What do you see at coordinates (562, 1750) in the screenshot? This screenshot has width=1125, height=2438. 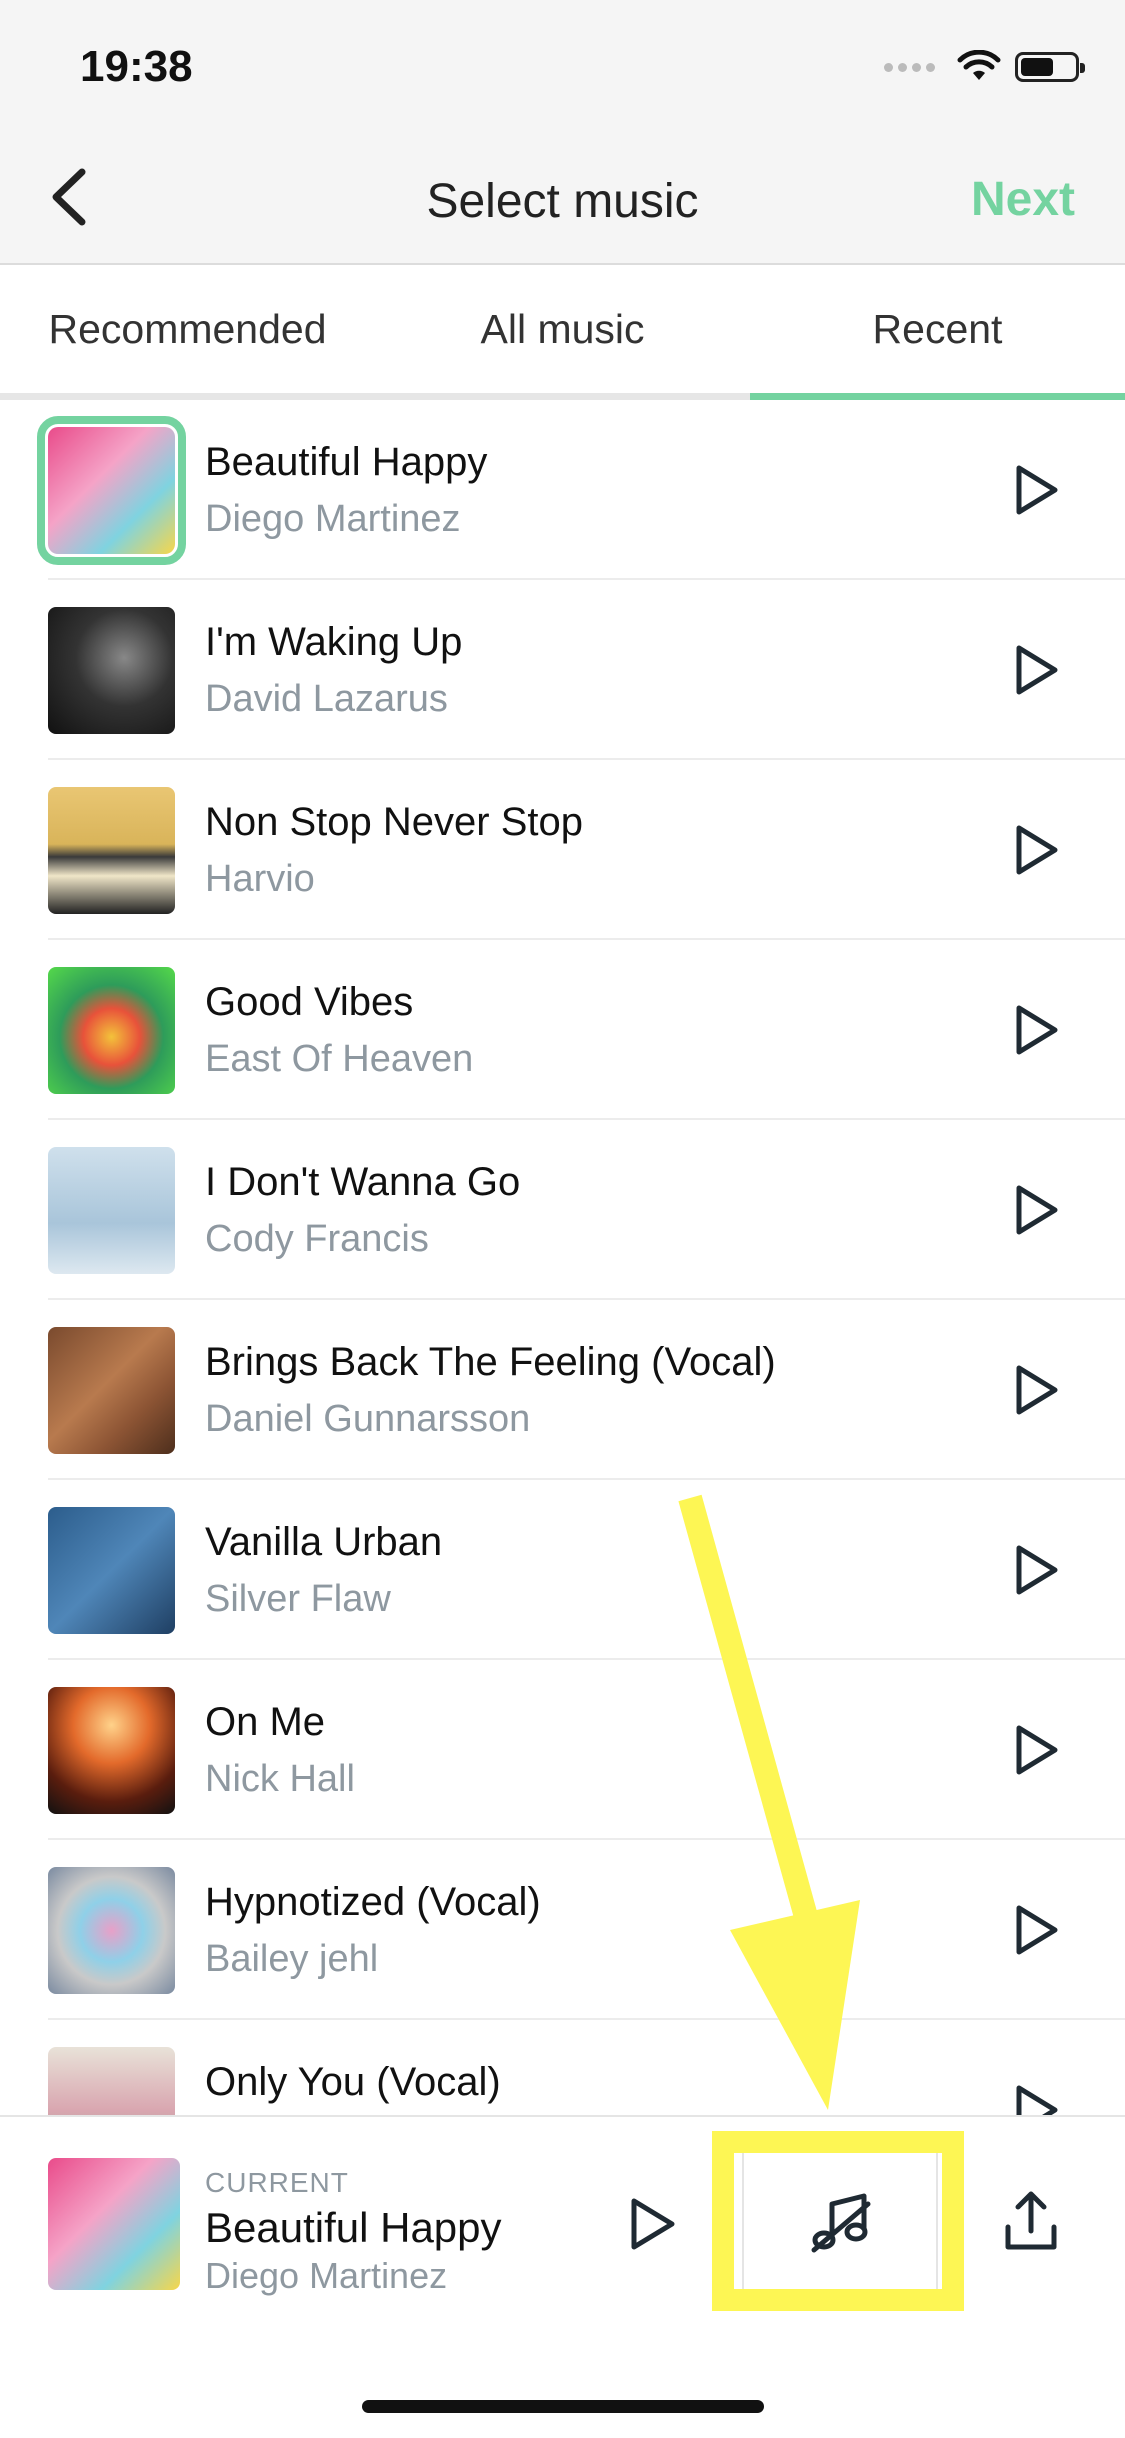 I see `song-row: On Me Nick Hall` at bounding box center [562, 1750].